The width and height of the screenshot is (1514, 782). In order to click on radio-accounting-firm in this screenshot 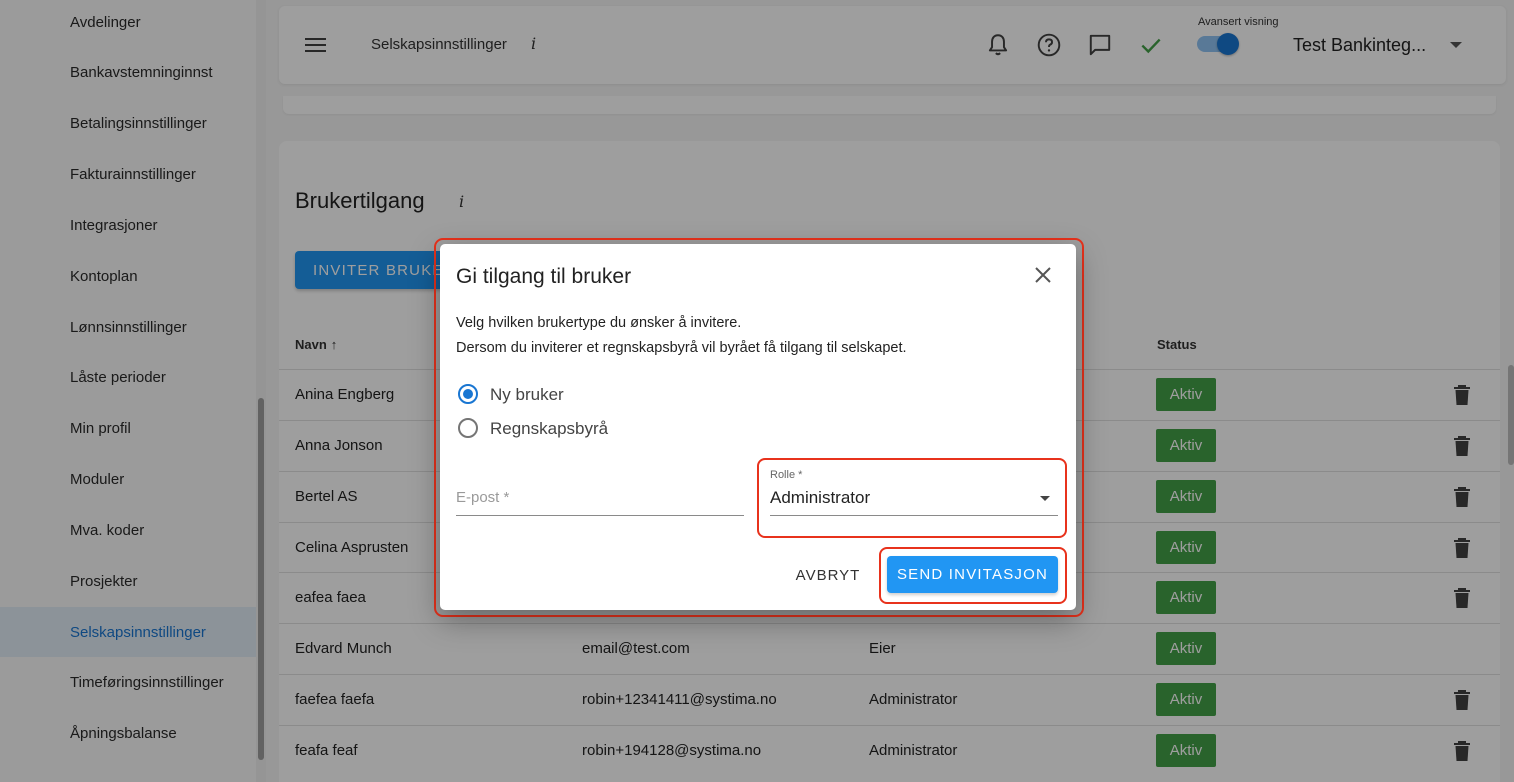, I will do `click(468, 428)`.